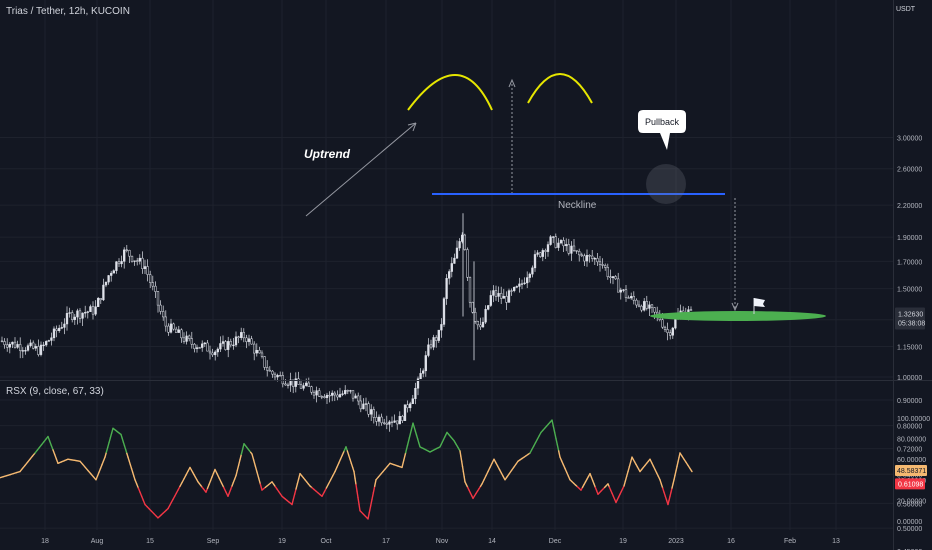 The height and width of the screenshot is (550, 932). I want to click on time-tick-label: 14, so click(492, 541).